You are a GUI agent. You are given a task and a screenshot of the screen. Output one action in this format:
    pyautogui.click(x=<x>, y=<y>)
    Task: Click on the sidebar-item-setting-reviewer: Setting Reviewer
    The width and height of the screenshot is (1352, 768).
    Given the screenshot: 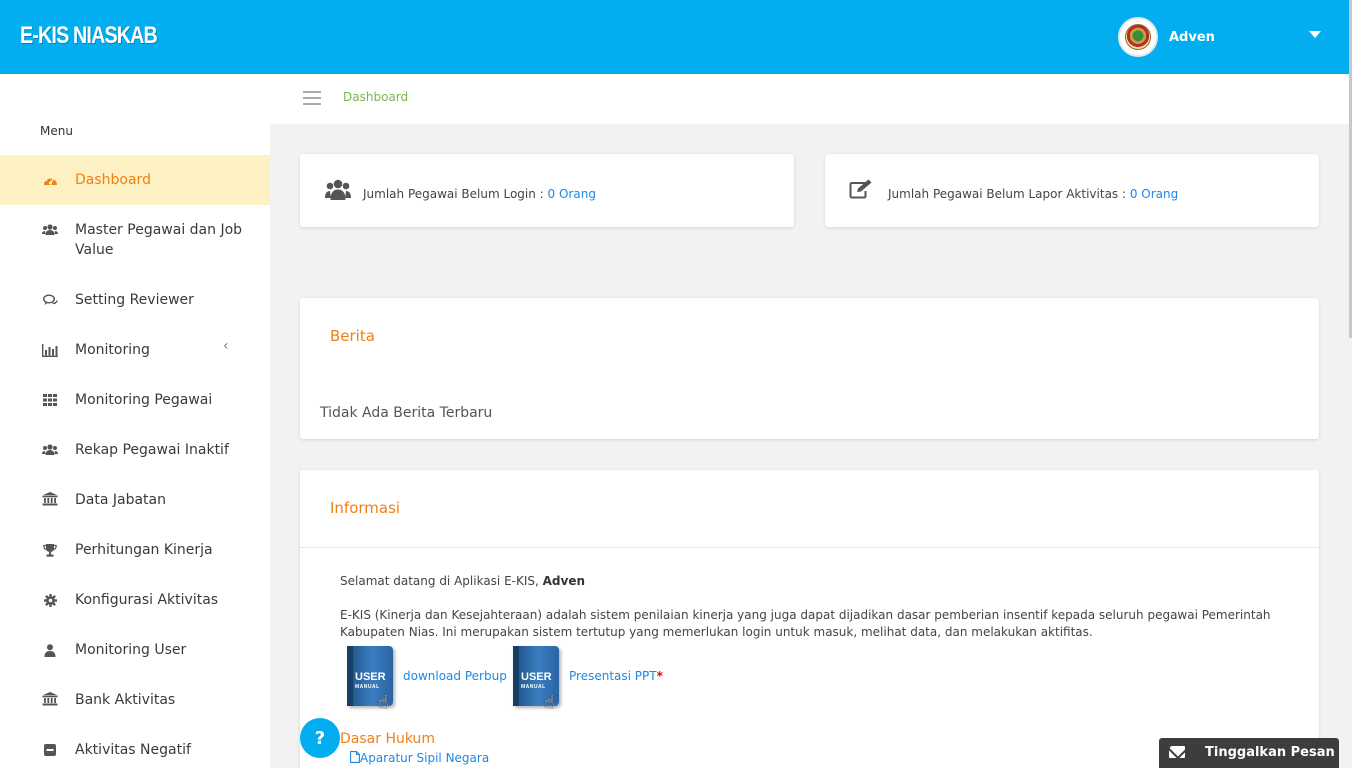 What is the action you would take?
    pyautogui.click(x=135, y=305)
    